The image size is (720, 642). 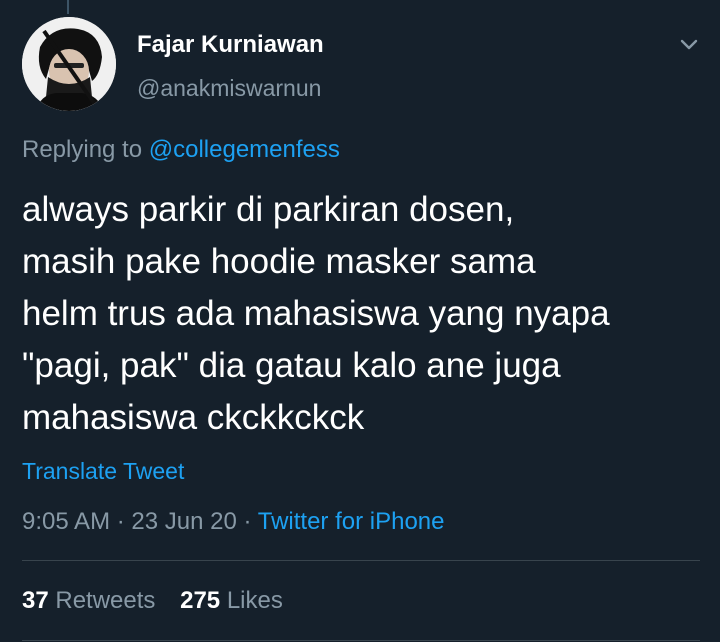 I want to click on chevron-down-icon, so click(x=689, y=44).